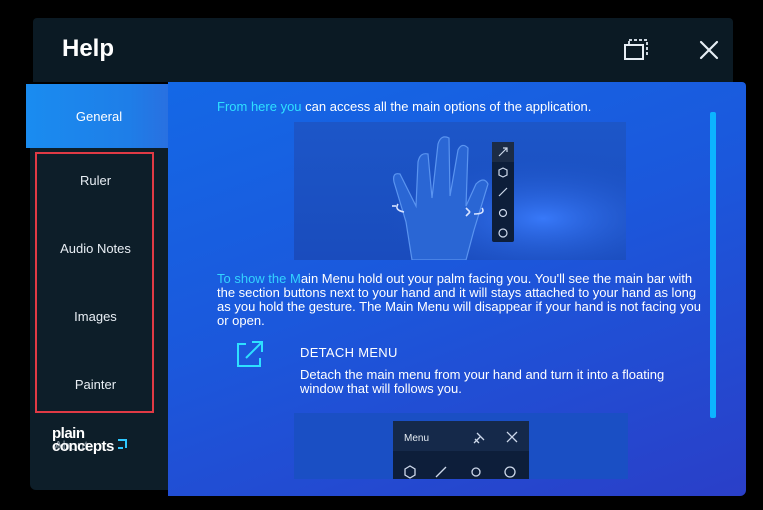 Image resolution: width=763 pixels, height=510 pixels. Describe the element at coordinates (349, 352) in the screenshot. I see `detach-menu-title: DETACH MENU` at that location.